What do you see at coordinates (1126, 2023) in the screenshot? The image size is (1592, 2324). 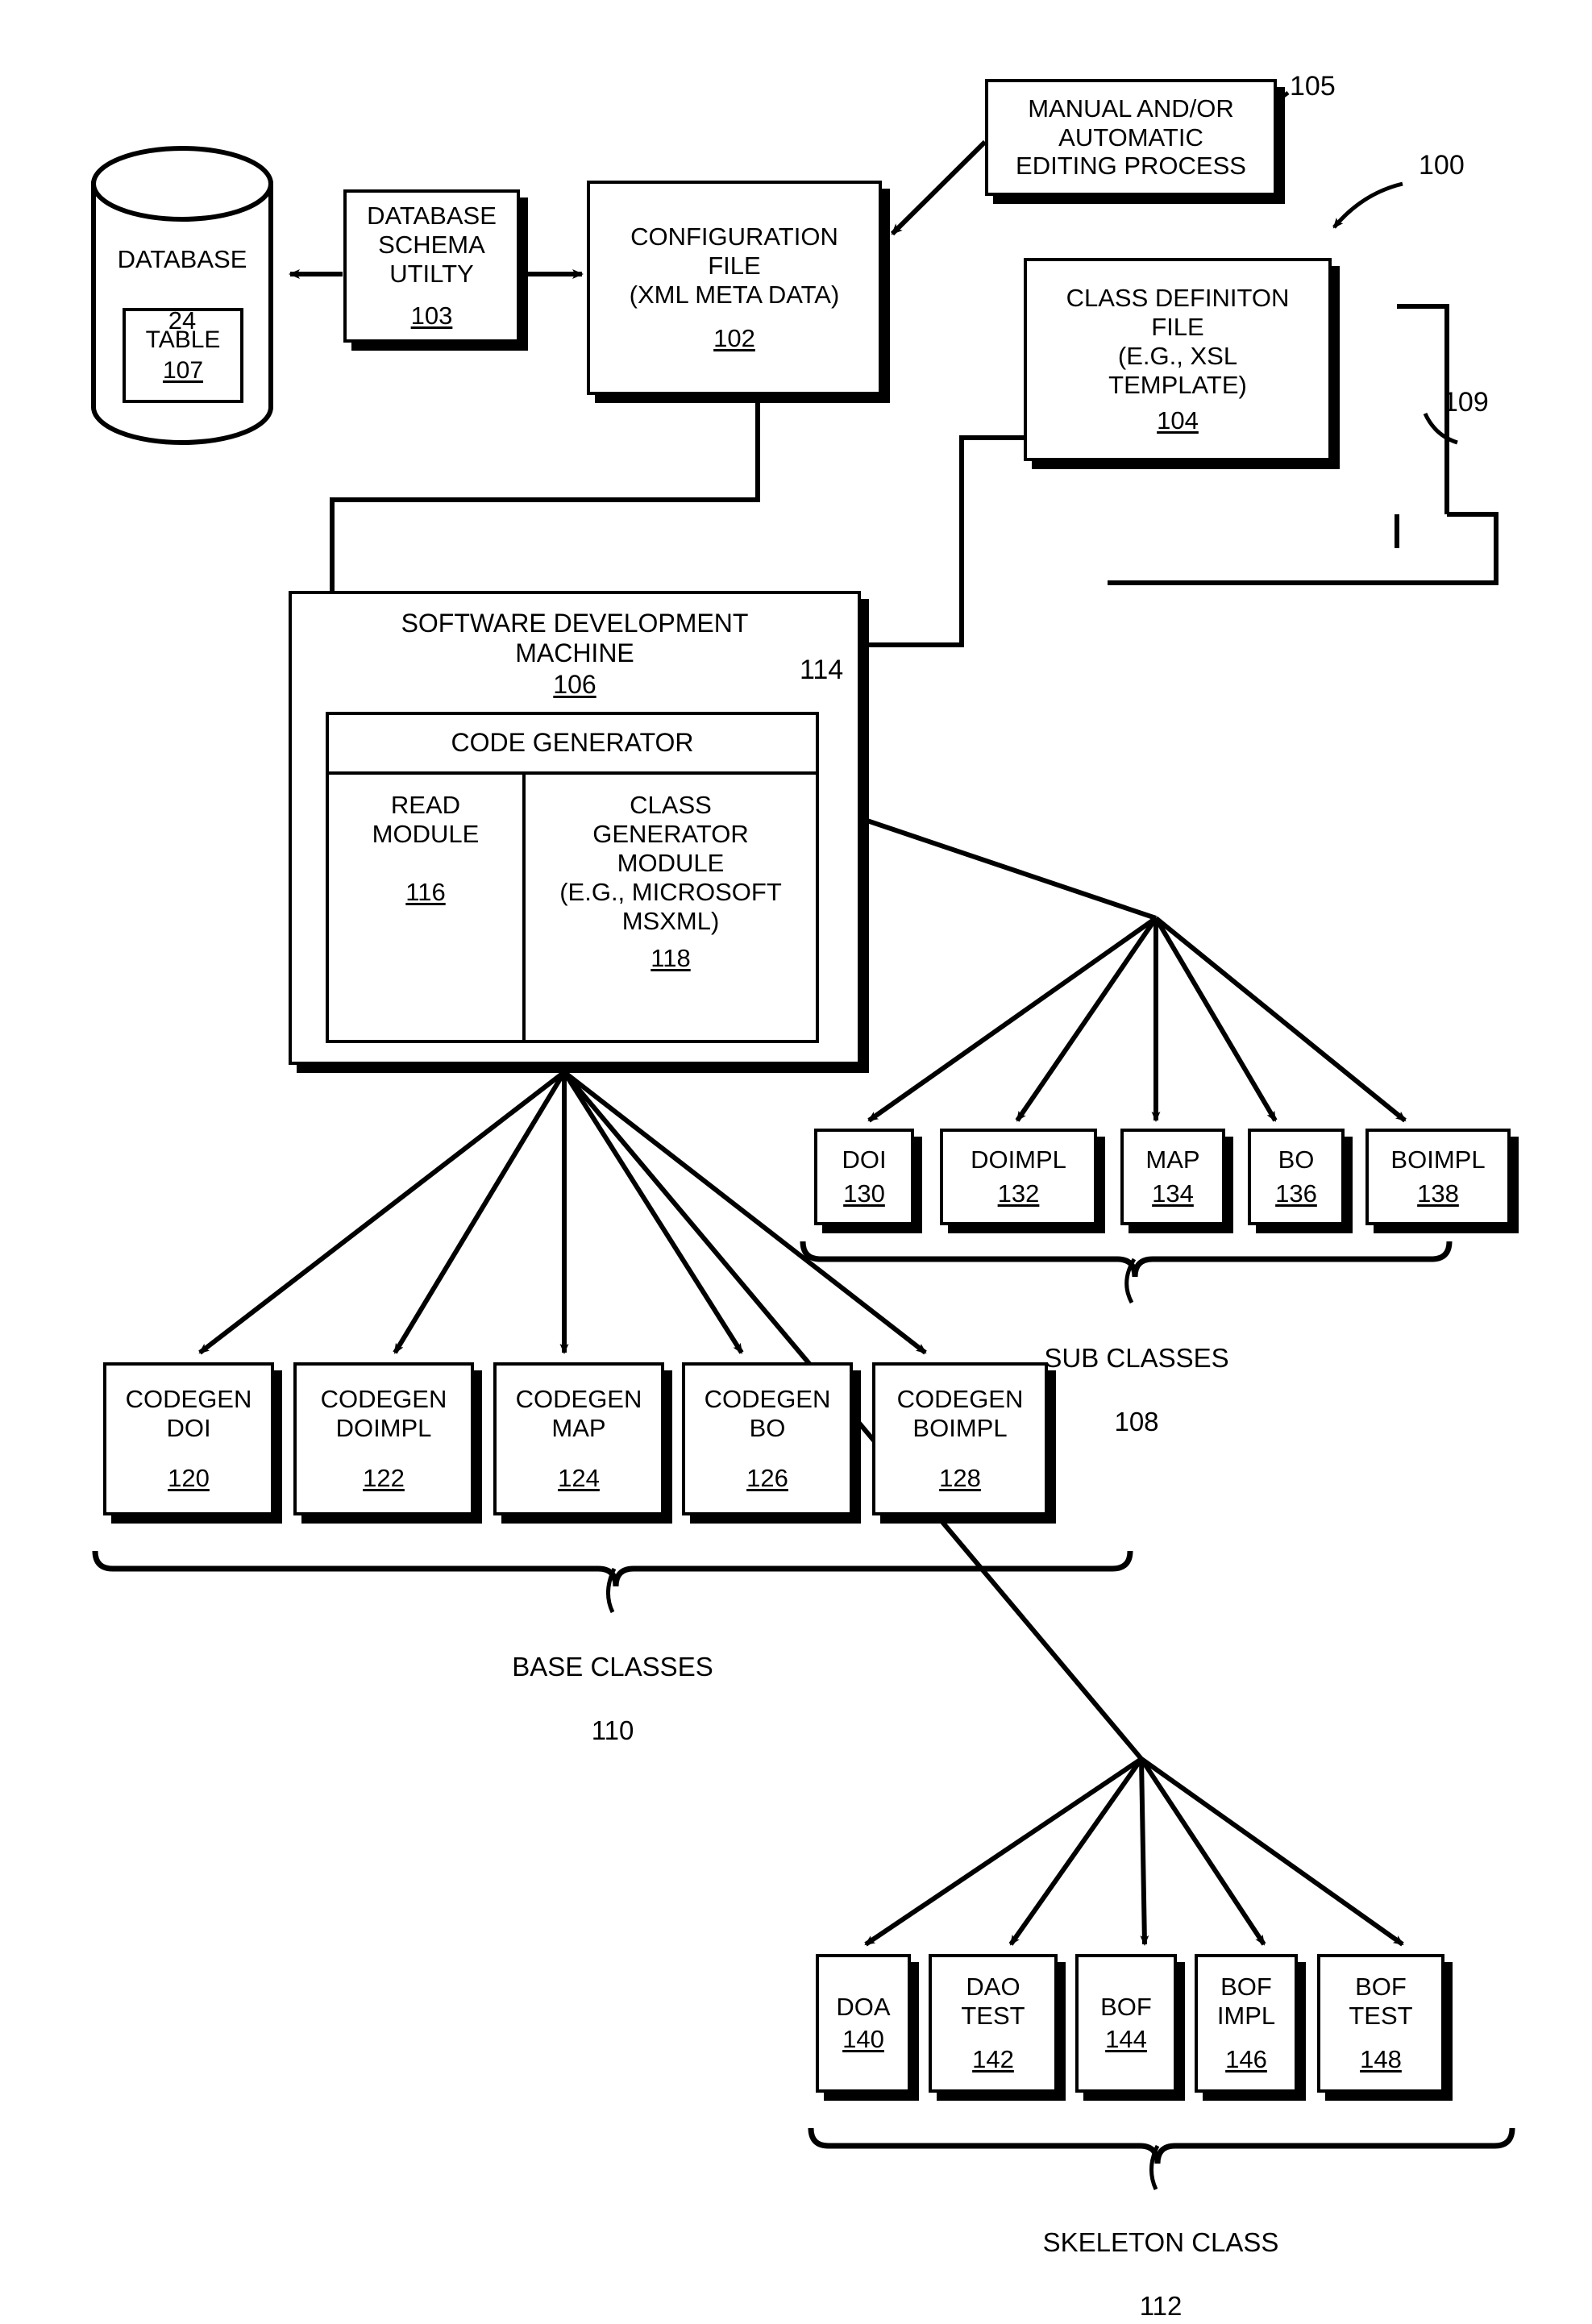 I see `skeleton-class-node: BOF 144` at bounding box center [1126, 2023].